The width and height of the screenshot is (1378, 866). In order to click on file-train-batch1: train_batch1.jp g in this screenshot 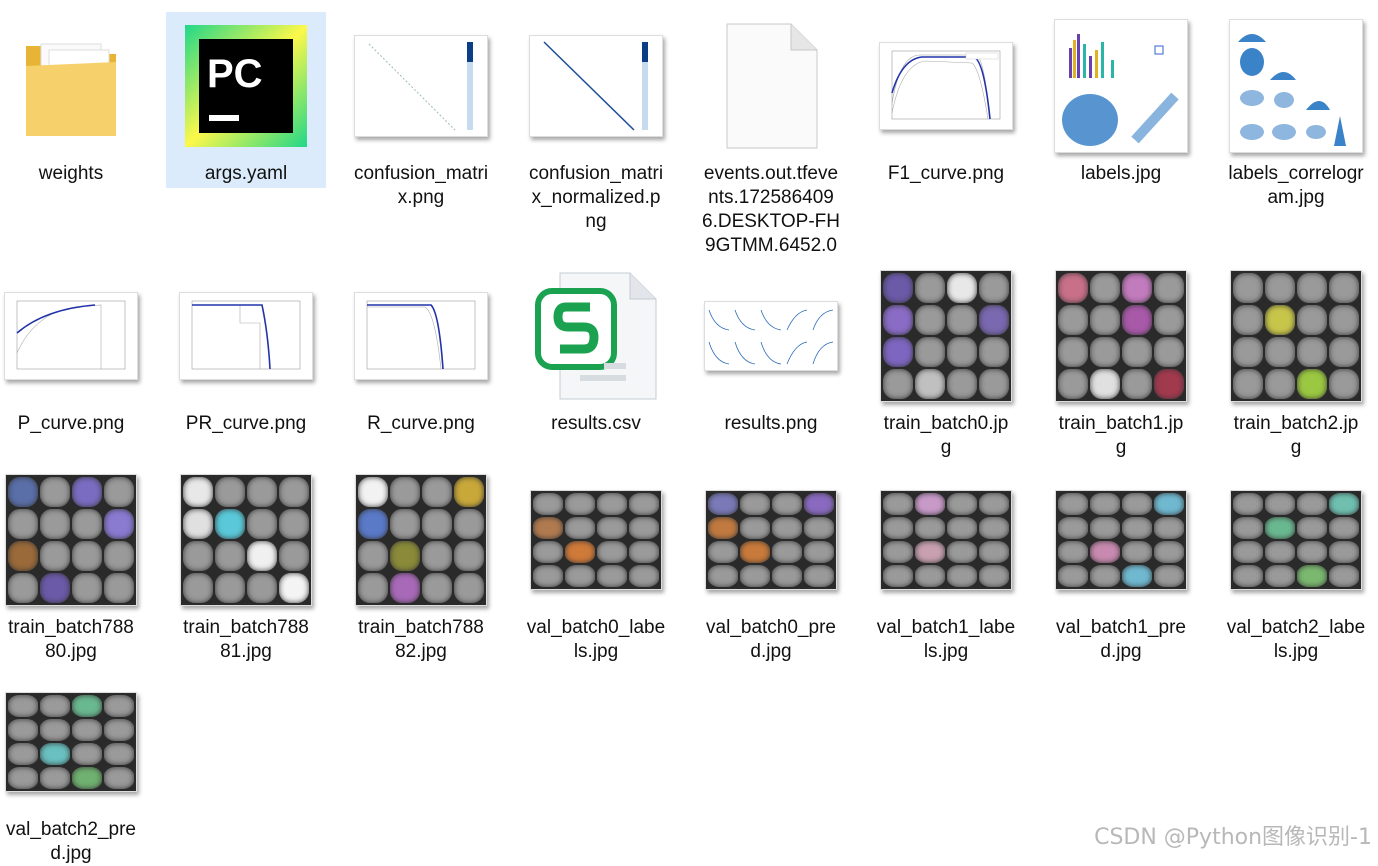, I will do `click(1121, 361)`.